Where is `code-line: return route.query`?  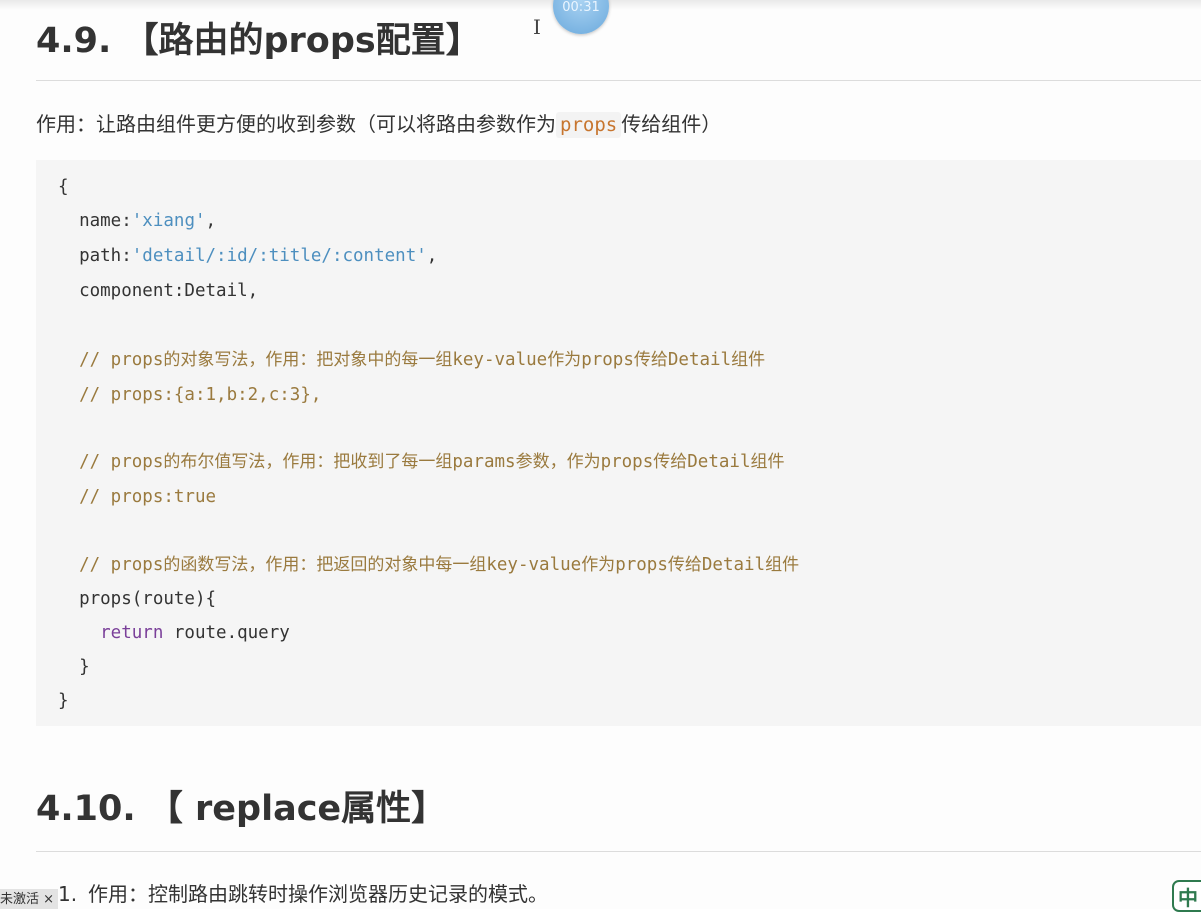
code-line: return route.query is located at coordinates (174, 633).